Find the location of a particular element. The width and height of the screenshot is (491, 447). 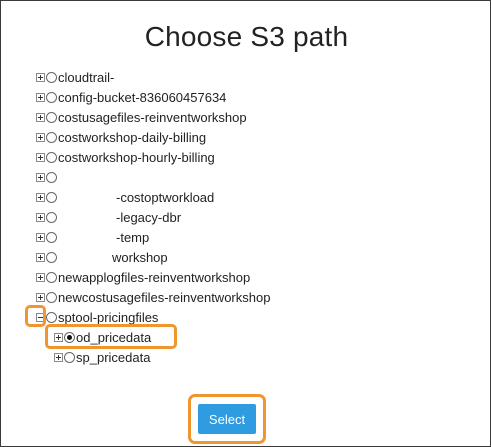

tree-item-label: workshop is located at coordinates (140, 257).